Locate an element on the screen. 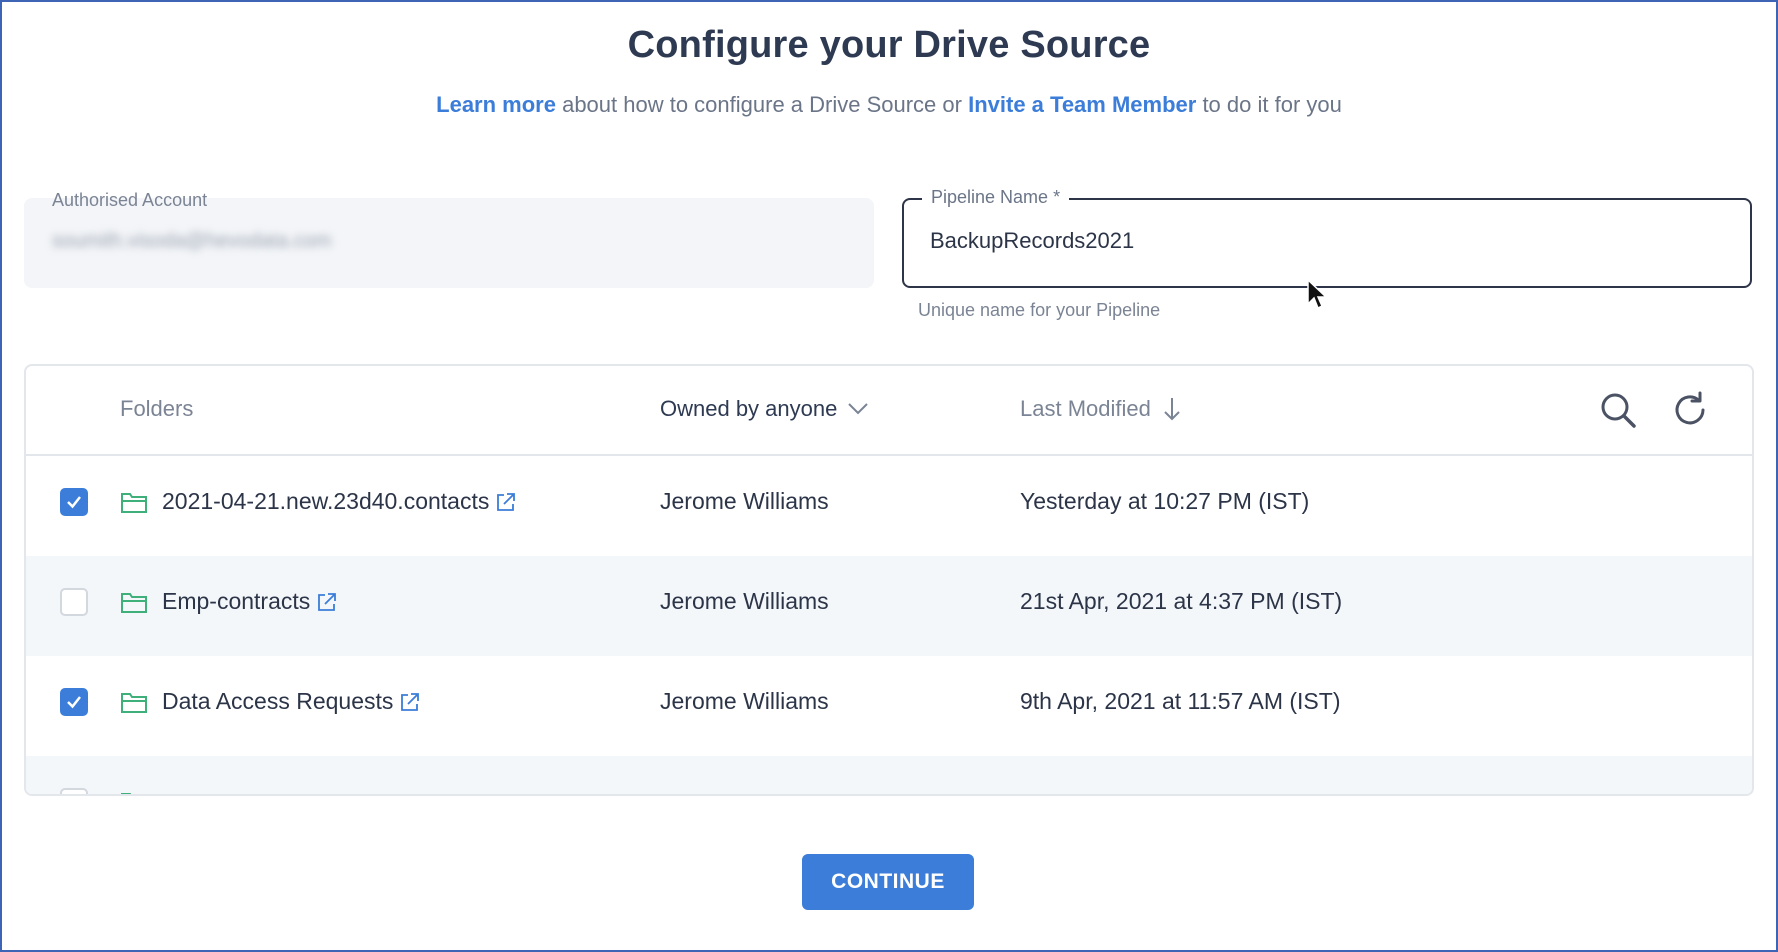 This screenshot has height=952, width=1778. owner-filter-label: Owned by anyone is located at coordinates (749, 408).